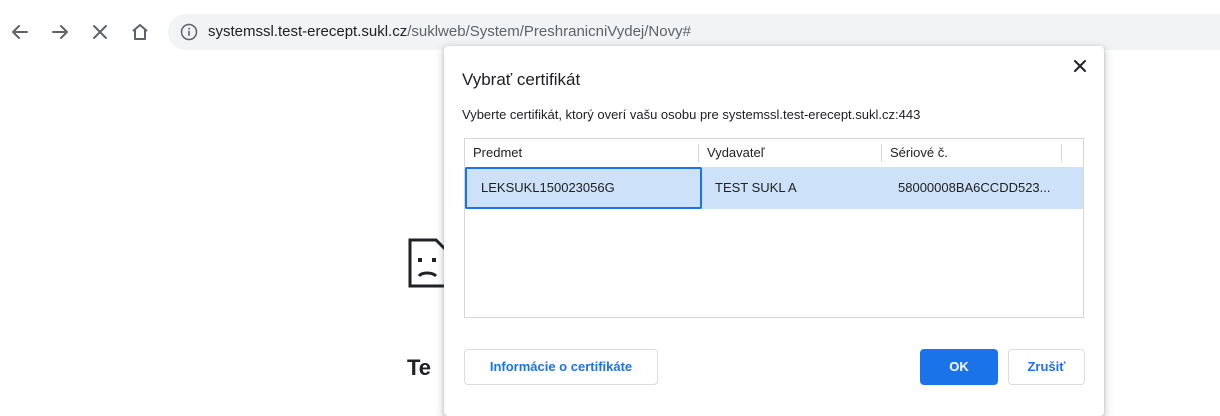 Image resolution: width=1220 pixels, height=416 pixels. I want to click on certificate-info-button: Informácie o certifikáte, so click(561, 367).